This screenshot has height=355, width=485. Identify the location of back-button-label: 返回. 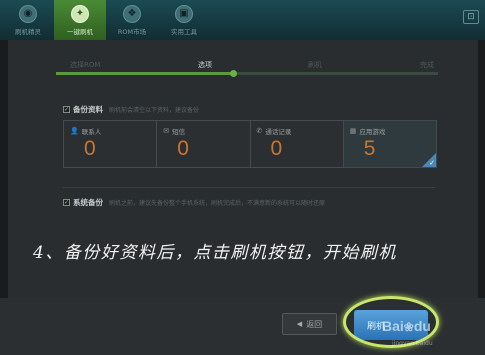
(314, 324).